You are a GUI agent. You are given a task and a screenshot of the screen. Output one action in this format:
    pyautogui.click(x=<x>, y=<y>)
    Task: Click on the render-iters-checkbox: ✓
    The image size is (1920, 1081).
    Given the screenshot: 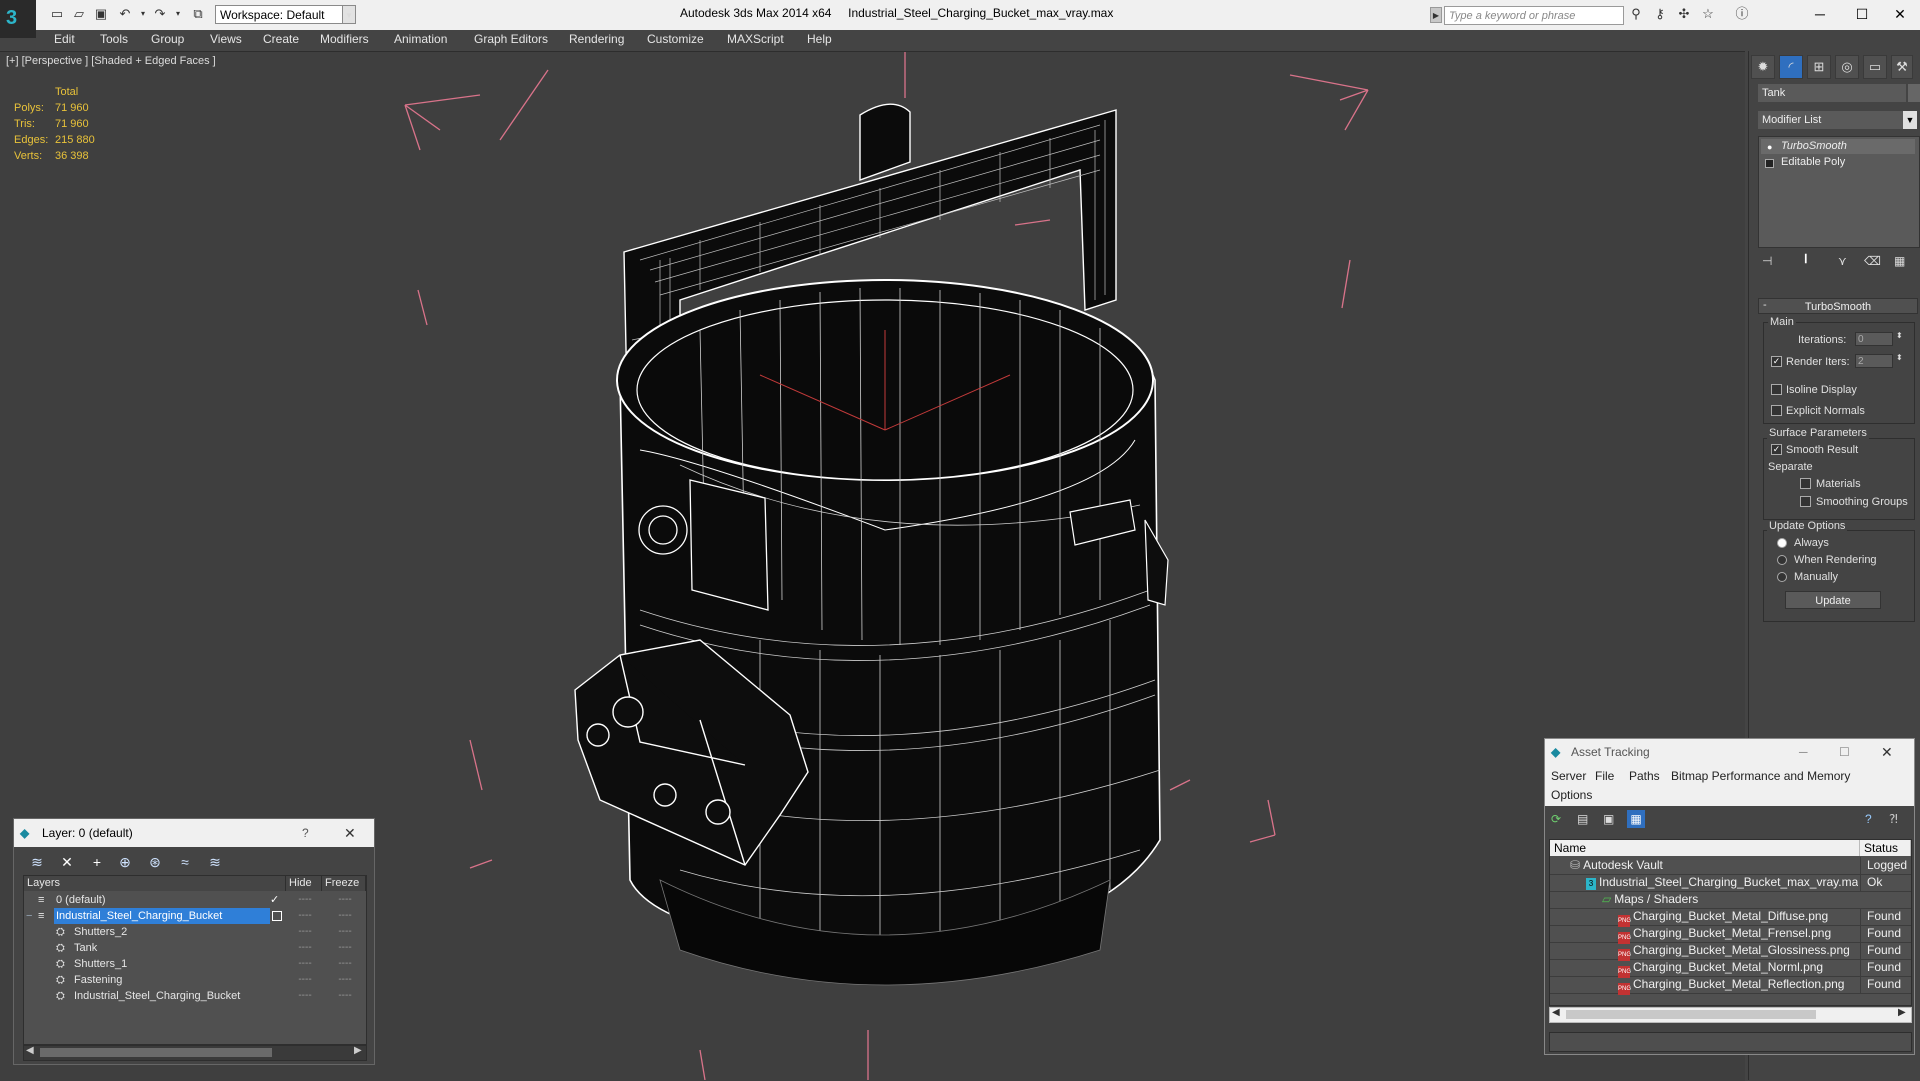 What is the action you would take?
    pyautogui.click(x=1776, y=361)
    